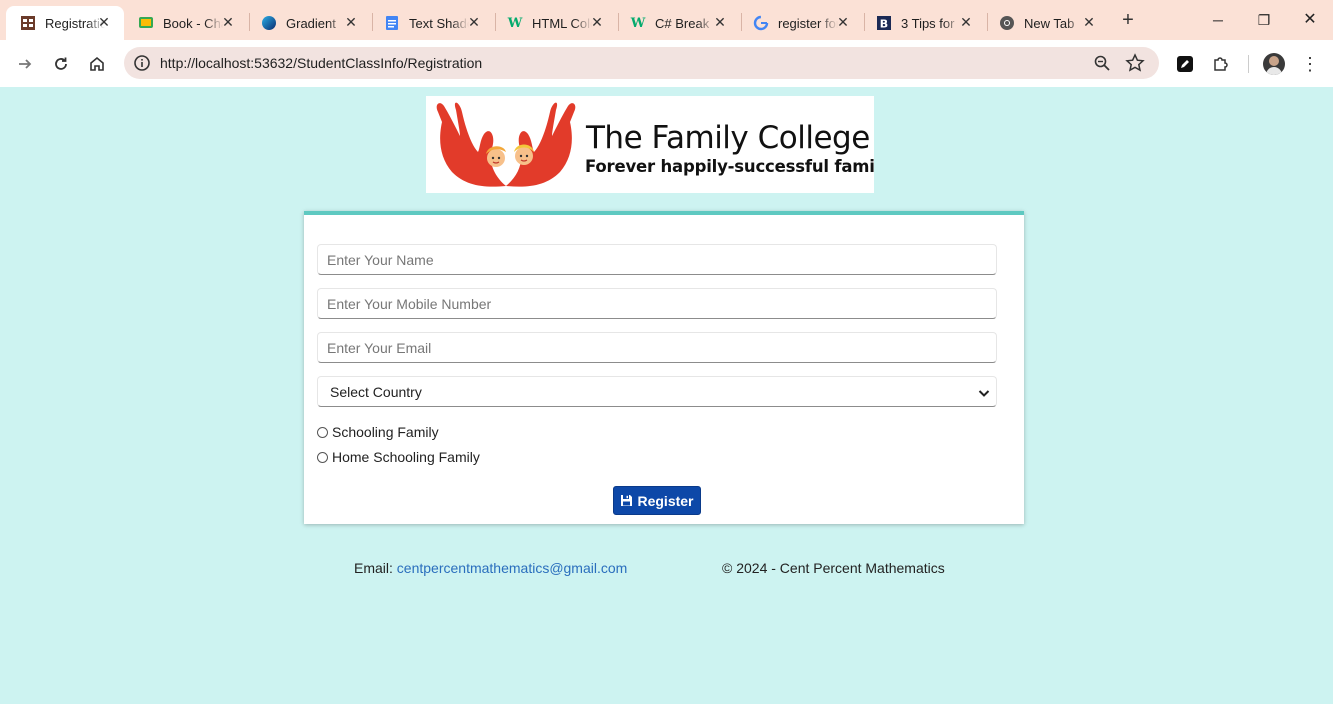 The image size is (1333, 704). I want to click on chat-icon, so click(146, 23).